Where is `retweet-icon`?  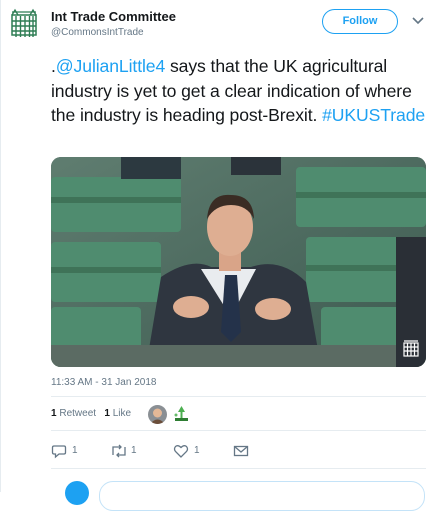
retweet-icon is located at coordinates (119, 451).